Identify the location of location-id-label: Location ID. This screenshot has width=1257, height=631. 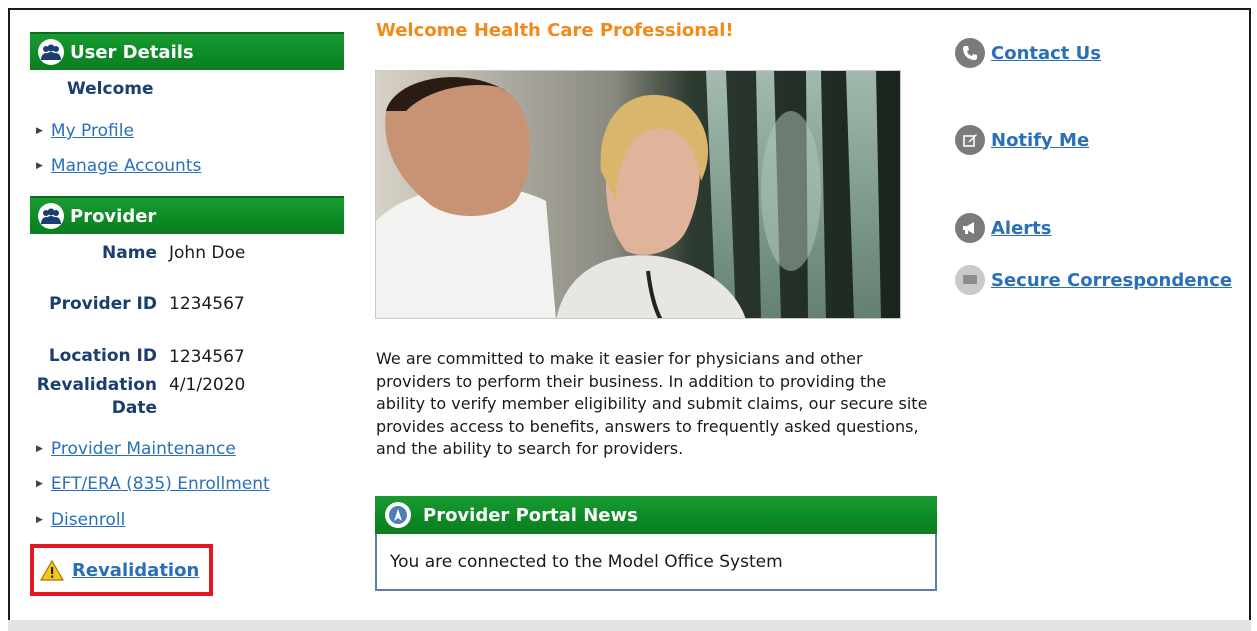
(102, 356).